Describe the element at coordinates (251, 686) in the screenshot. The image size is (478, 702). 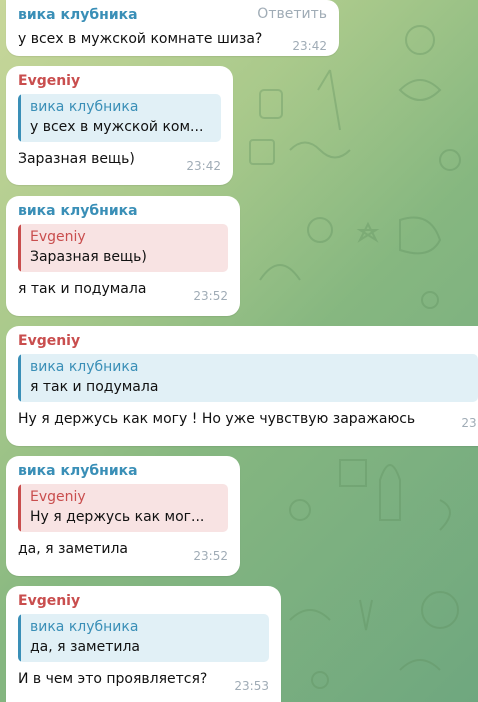
I see `message-time: 23:53` at that location.